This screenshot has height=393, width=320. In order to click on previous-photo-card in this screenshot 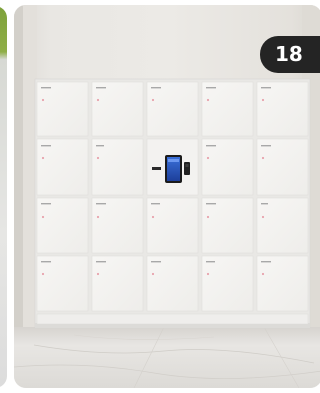, I will do `click(3, 197)`.